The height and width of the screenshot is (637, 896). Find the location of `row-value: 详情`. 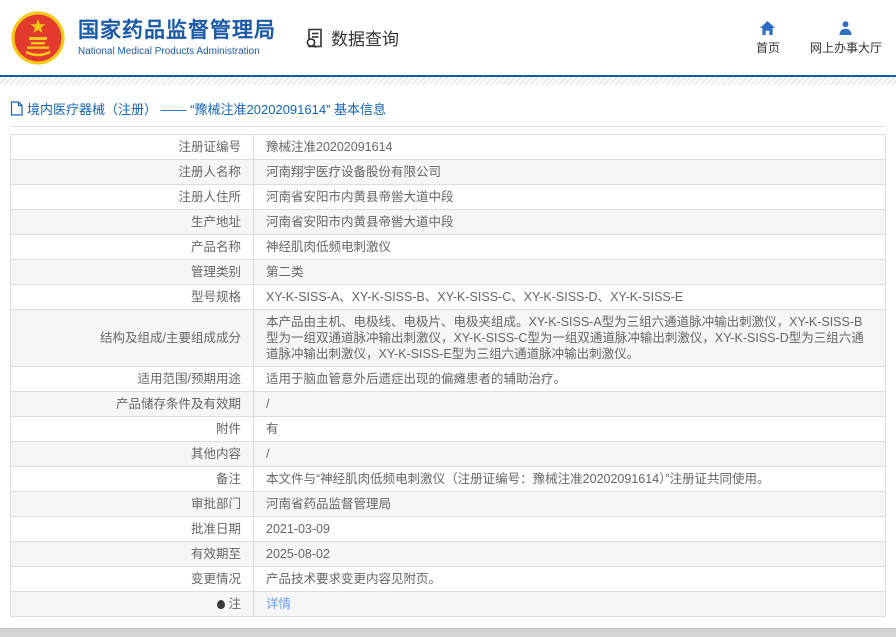

row-value: 详情 is located at coordinates (569, 604).